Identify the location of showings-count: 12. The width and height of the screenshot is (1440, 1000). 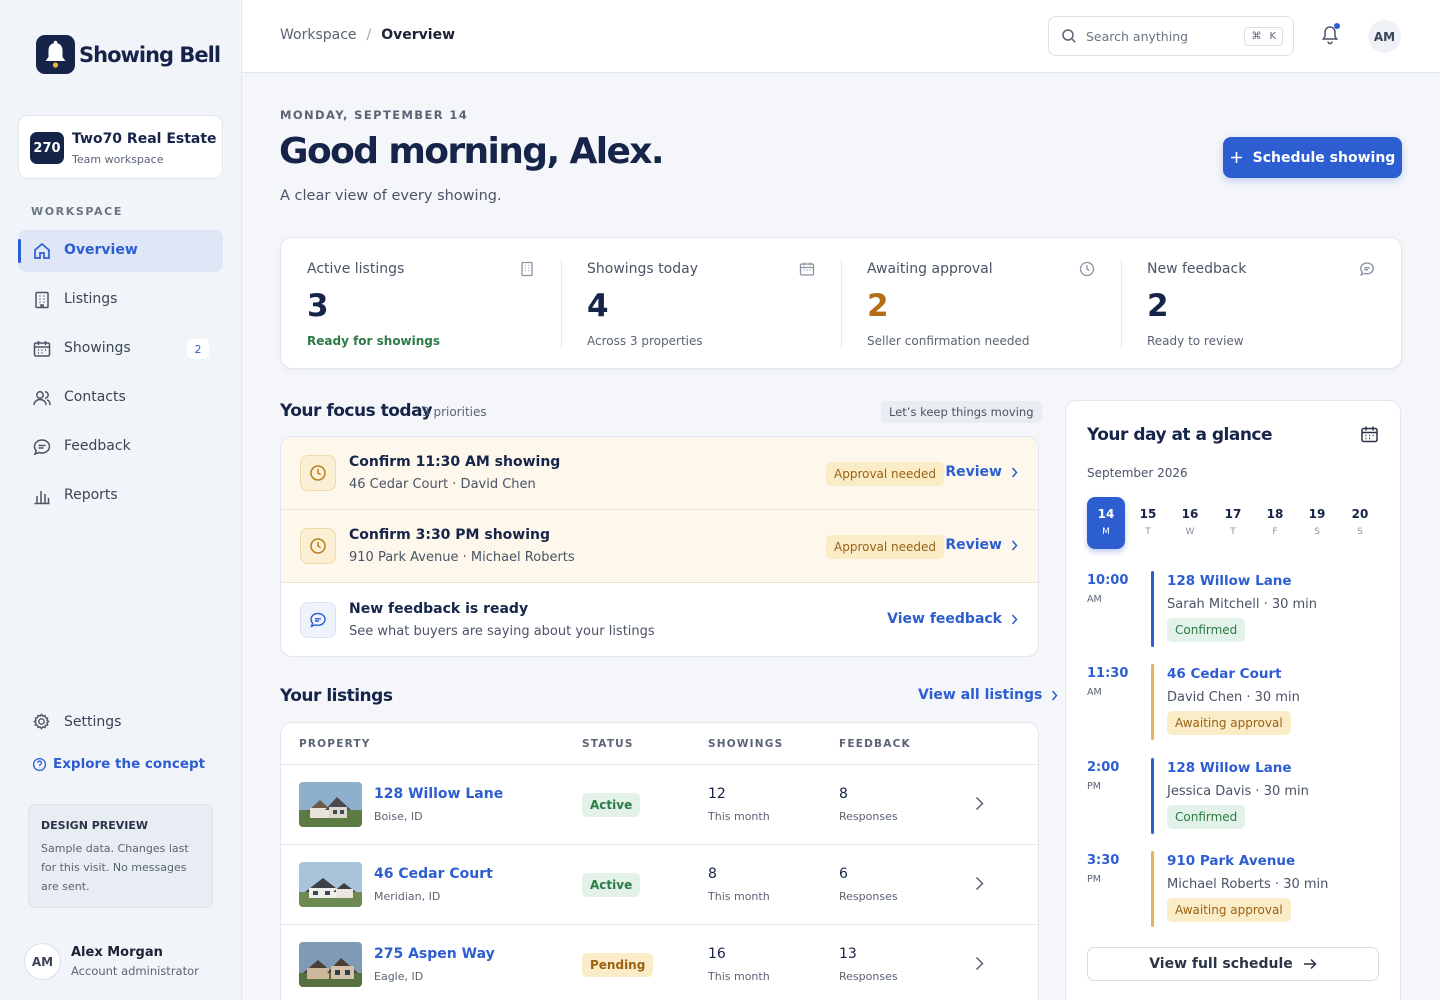
(717, 794).